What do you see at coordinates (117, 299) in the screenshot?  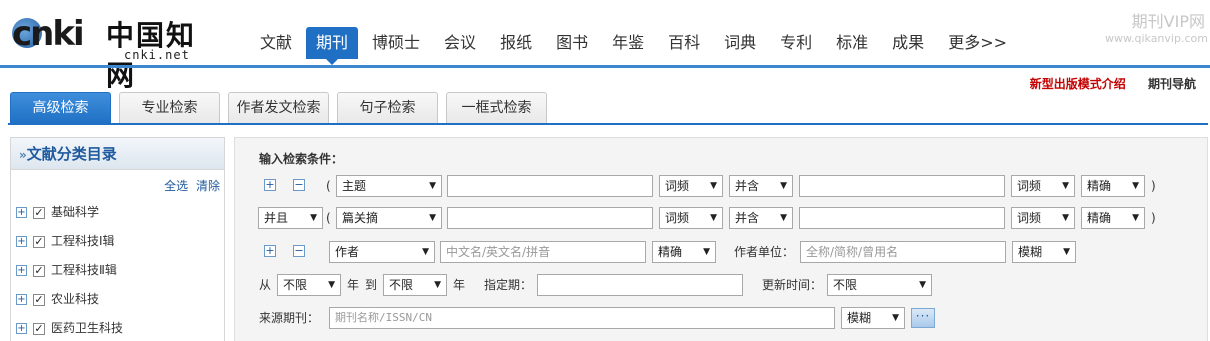 I see `category-item: + ✓ 农业科技` at bounding box center [117, 299].